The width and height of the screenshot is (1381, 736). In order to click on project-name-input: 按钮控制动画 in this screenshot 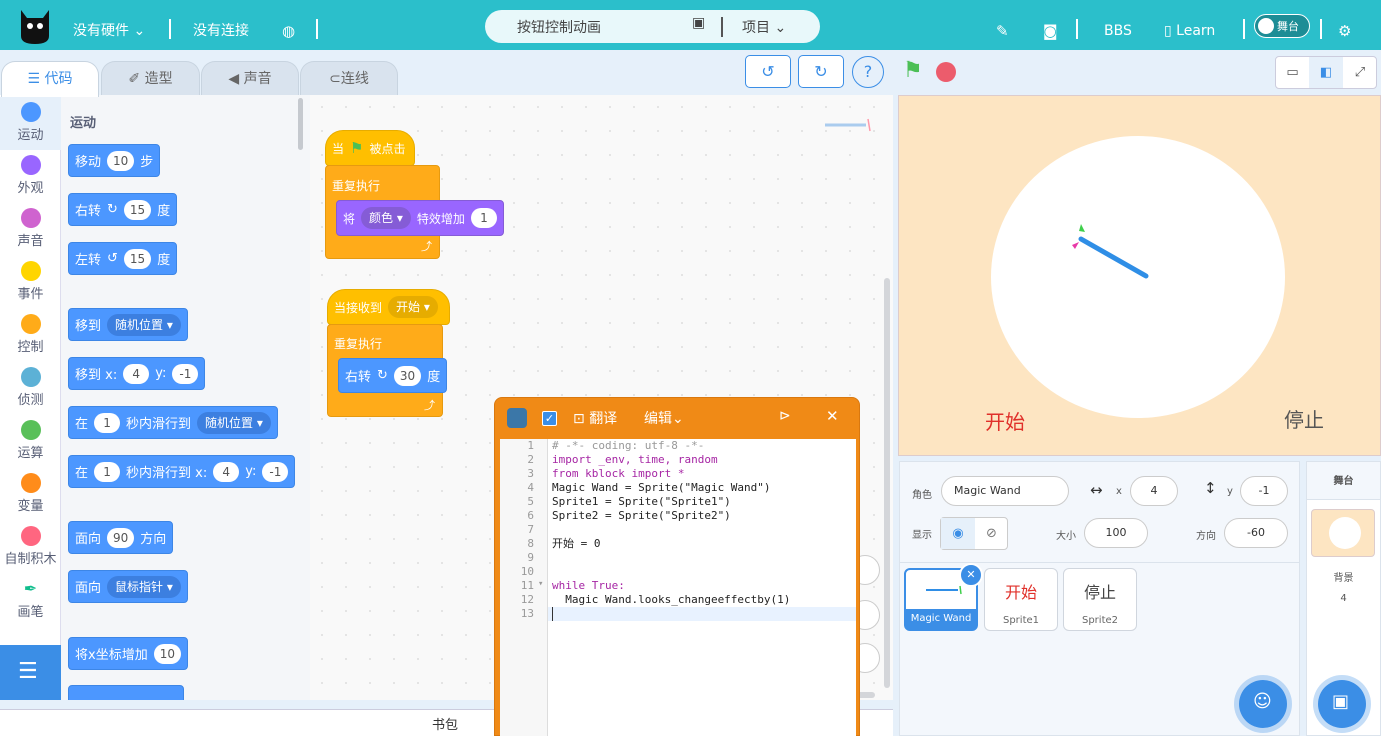, I will do `click(559, 27)`.